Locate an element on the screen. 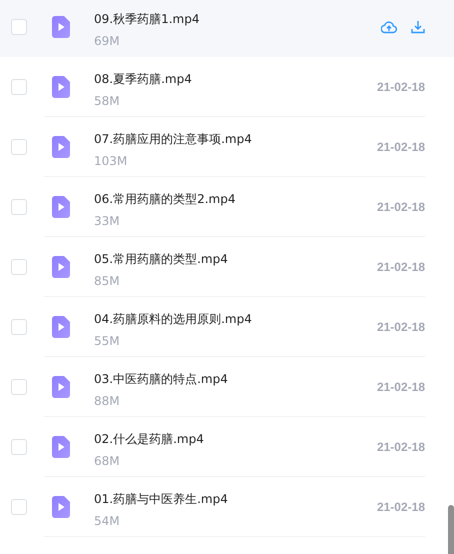  file-size: 85M is located at coordinates (107, 281).